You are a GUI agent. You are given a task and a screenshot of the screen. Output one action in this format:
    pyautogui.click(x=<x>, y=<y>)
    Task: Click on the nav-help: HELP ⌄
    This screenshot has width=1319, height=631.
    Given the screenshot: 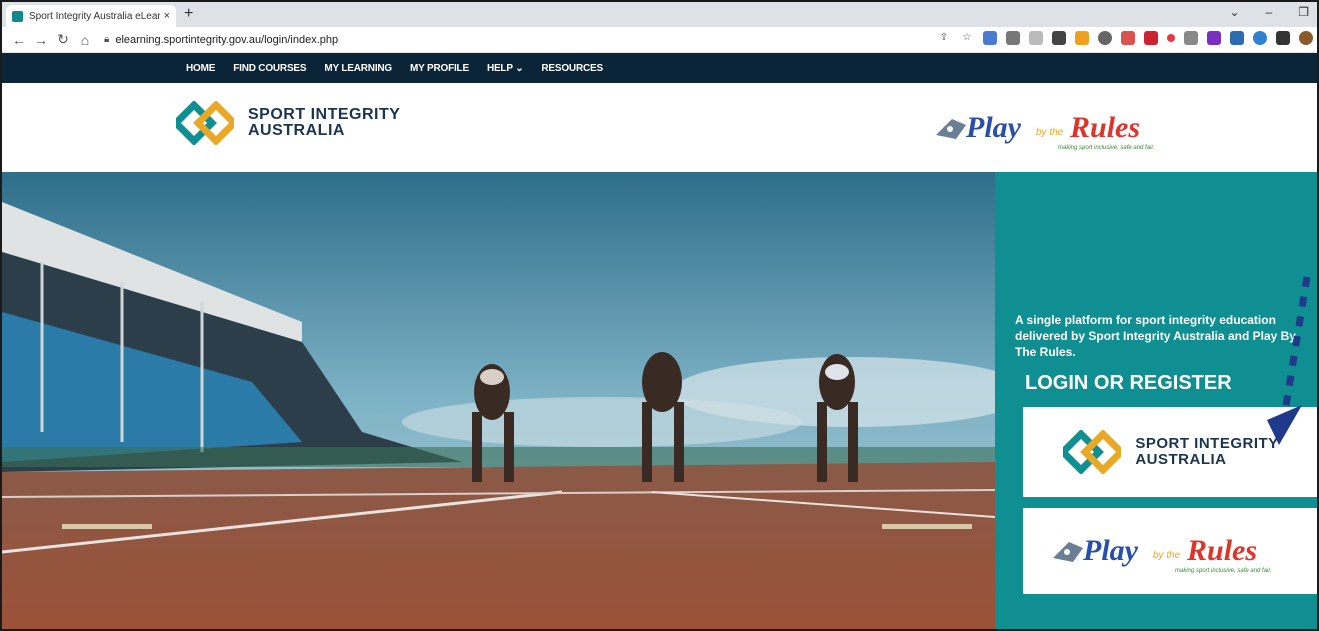 What is the action you would take?
    pyautogui.click(x=505, y=68)
    